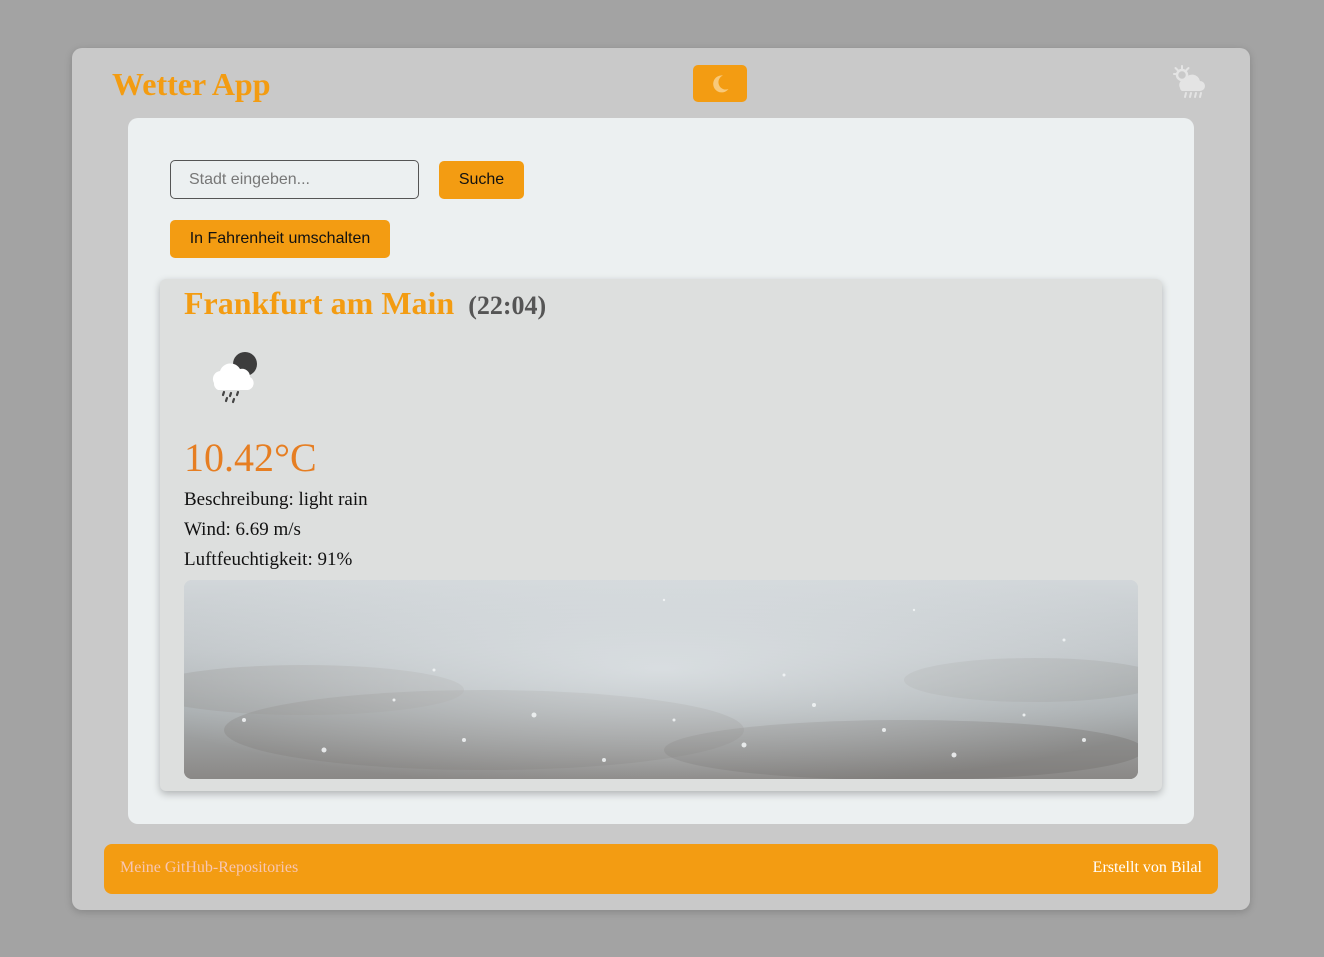  Describe the element at coordinates (507, 305) in the screenshot. I see `local-time: (22:04)` at that location.